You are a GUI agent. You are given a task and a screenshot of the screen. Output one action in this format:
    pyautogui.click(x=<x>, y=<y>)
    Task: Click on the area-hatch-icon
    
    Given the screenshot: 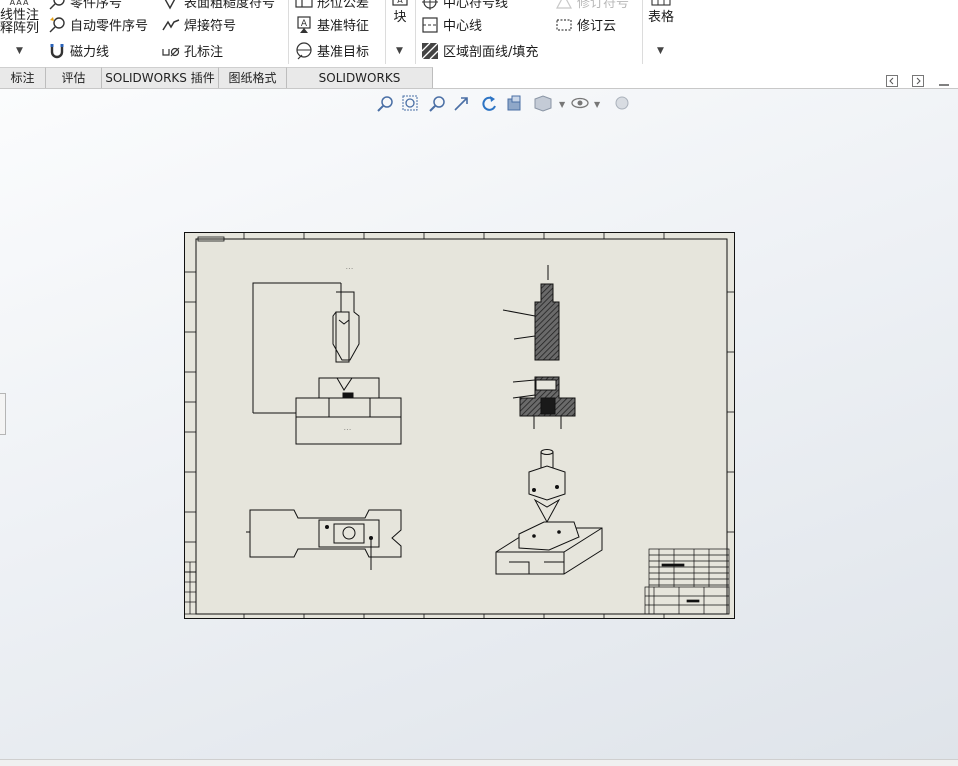 What is the action you would take?
    pyautogui.click(x=430, y=50)
    